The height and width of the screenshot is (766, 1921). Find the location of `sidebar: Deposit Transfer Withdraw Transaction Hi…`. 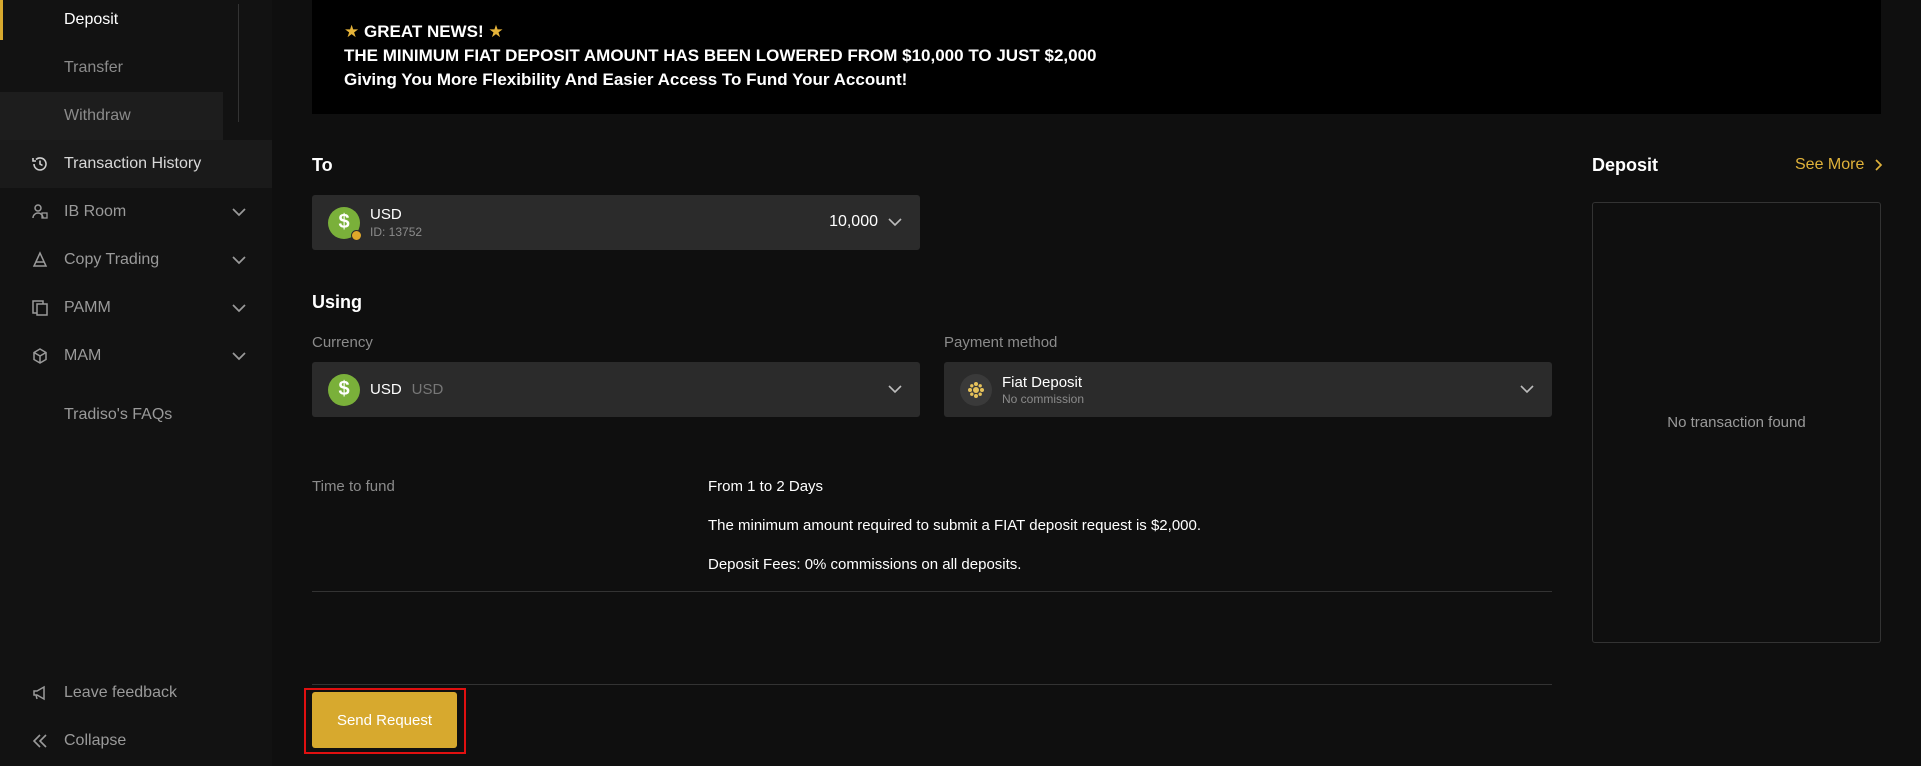

sidebar: Deposit Transfer Withdraw Transaction Hi… is located at coordinates (136, 383).